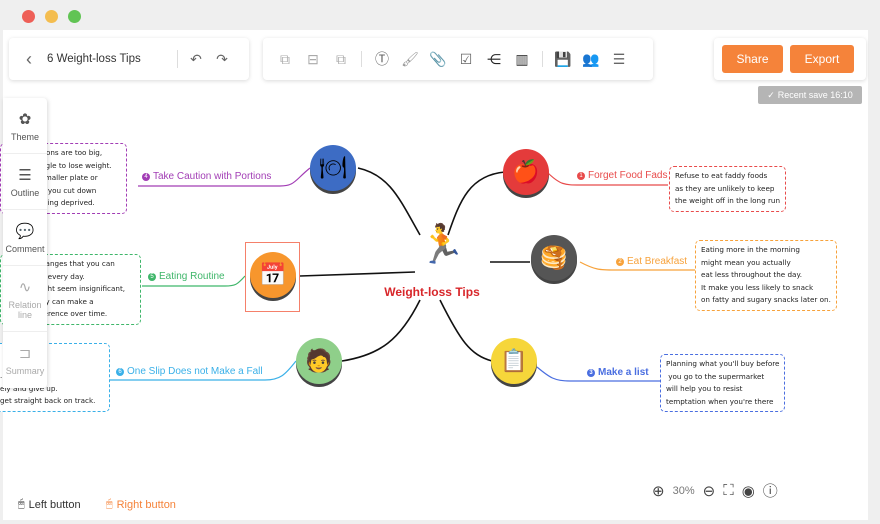 Image resolution: width=880 pixels, height=524 pixels. I want to click on sidebar-item-label: Outline, so click(25, 192).